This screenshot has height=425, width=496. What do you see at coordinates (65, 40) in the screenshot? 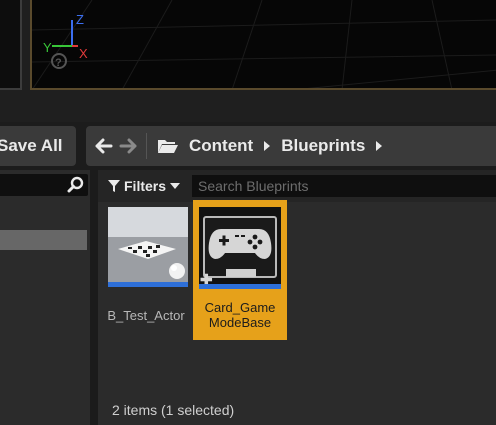
I see `axis-gizmo-icon: Z X Y ?` at bounding box center [65, 40].